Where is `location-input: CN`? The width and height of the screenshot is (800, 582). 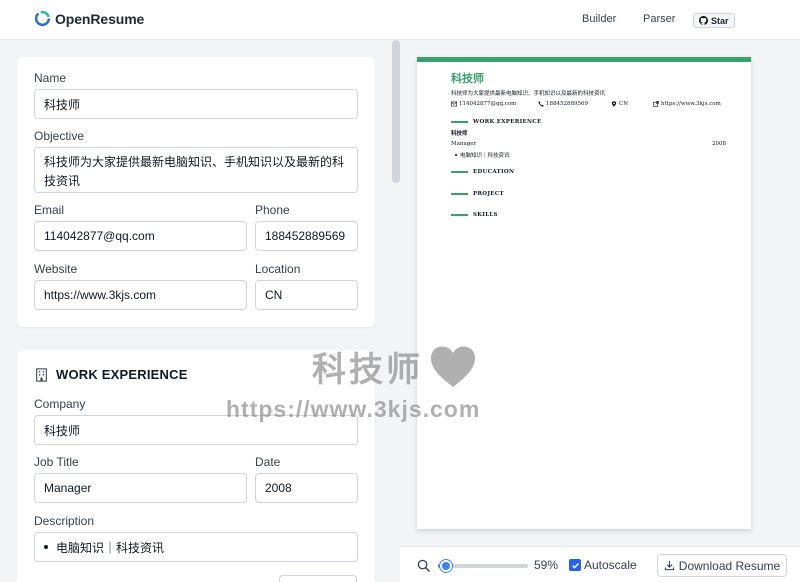 location-input: CN is located at coordinates (306, 295).